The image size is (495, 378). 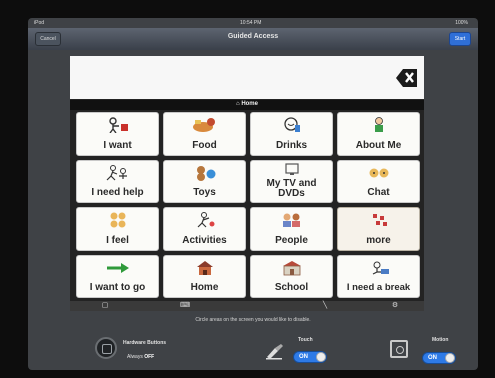 I want to click on tile-i-want: I want, so click(x=117, y=134).